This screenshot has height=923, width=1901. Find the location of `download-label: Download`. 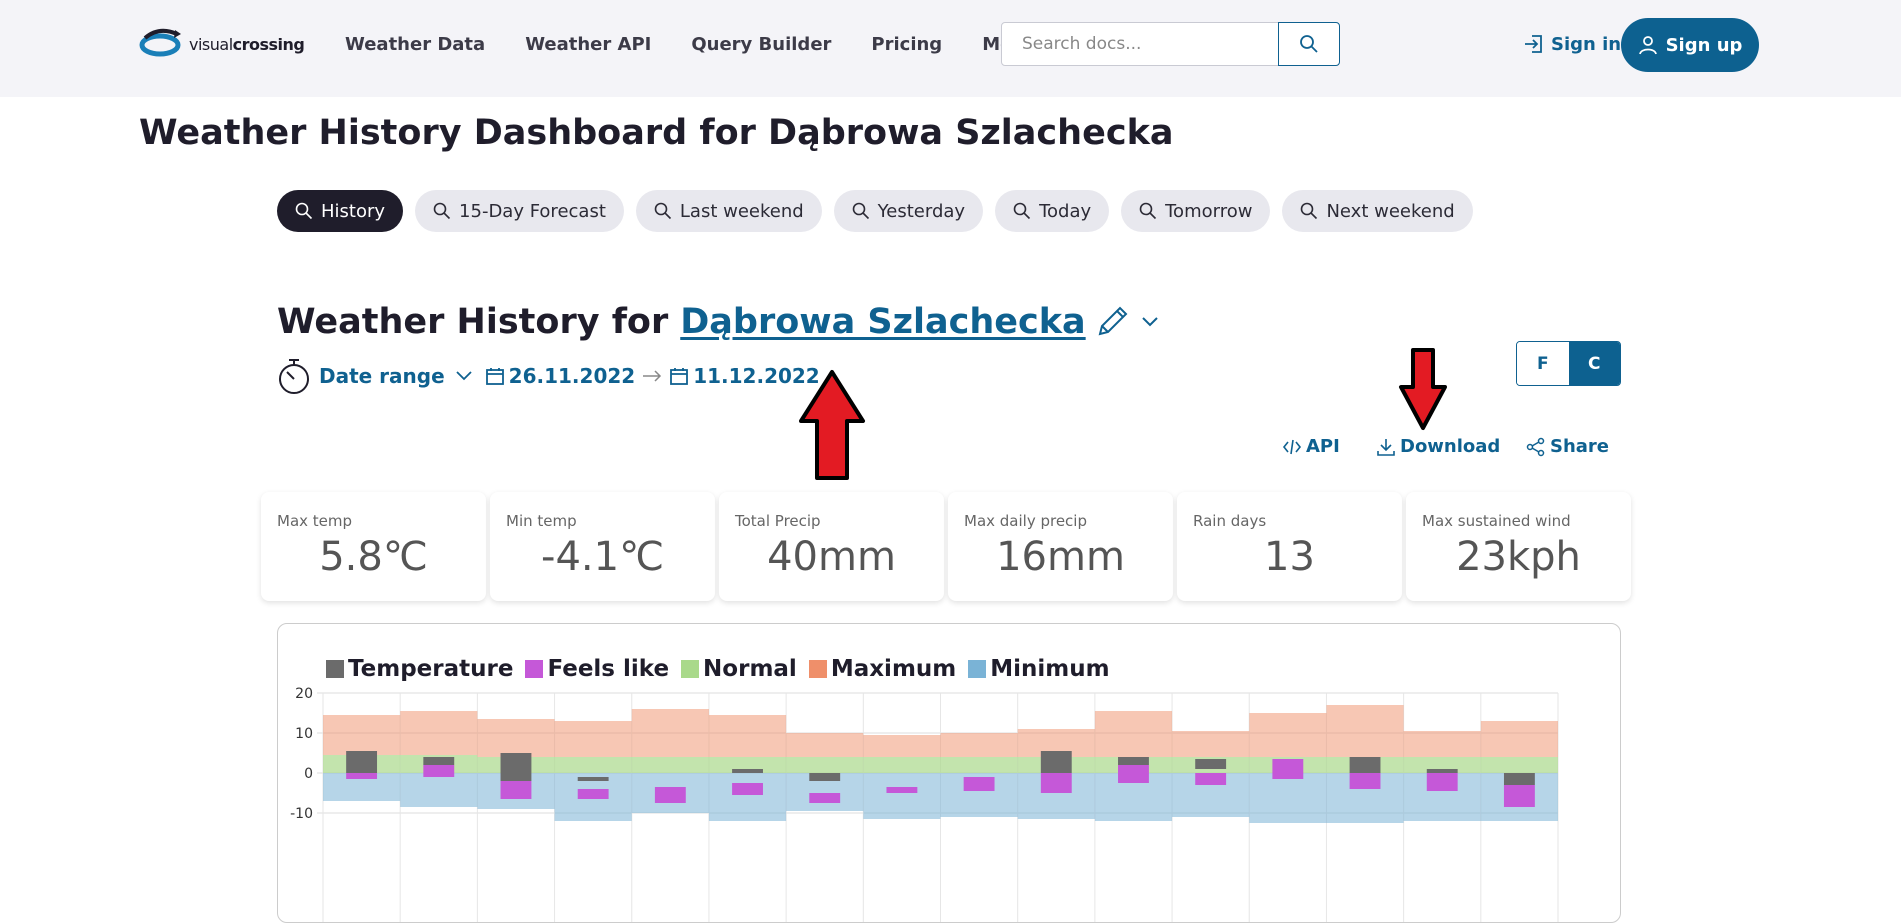

download-label: Download is located at coordinates (1450, 446).